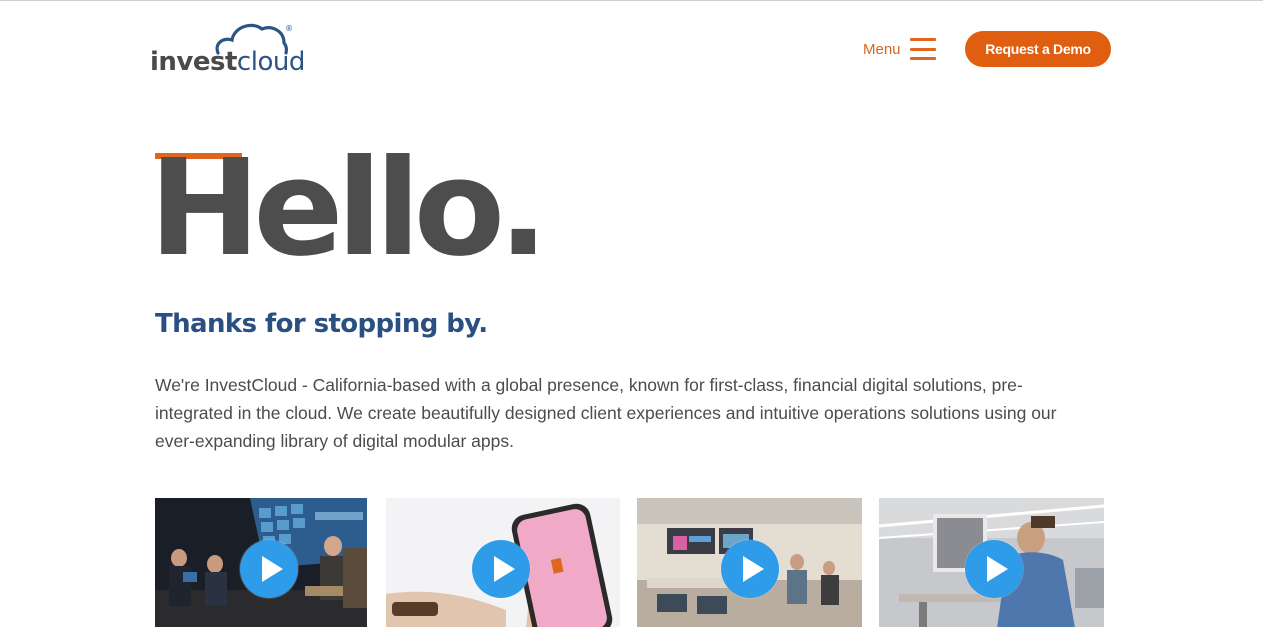  What do you see at coordinates (349, 209) in the screenshot?
I see `page-title: Hello.` at bounding box center [349, 209].